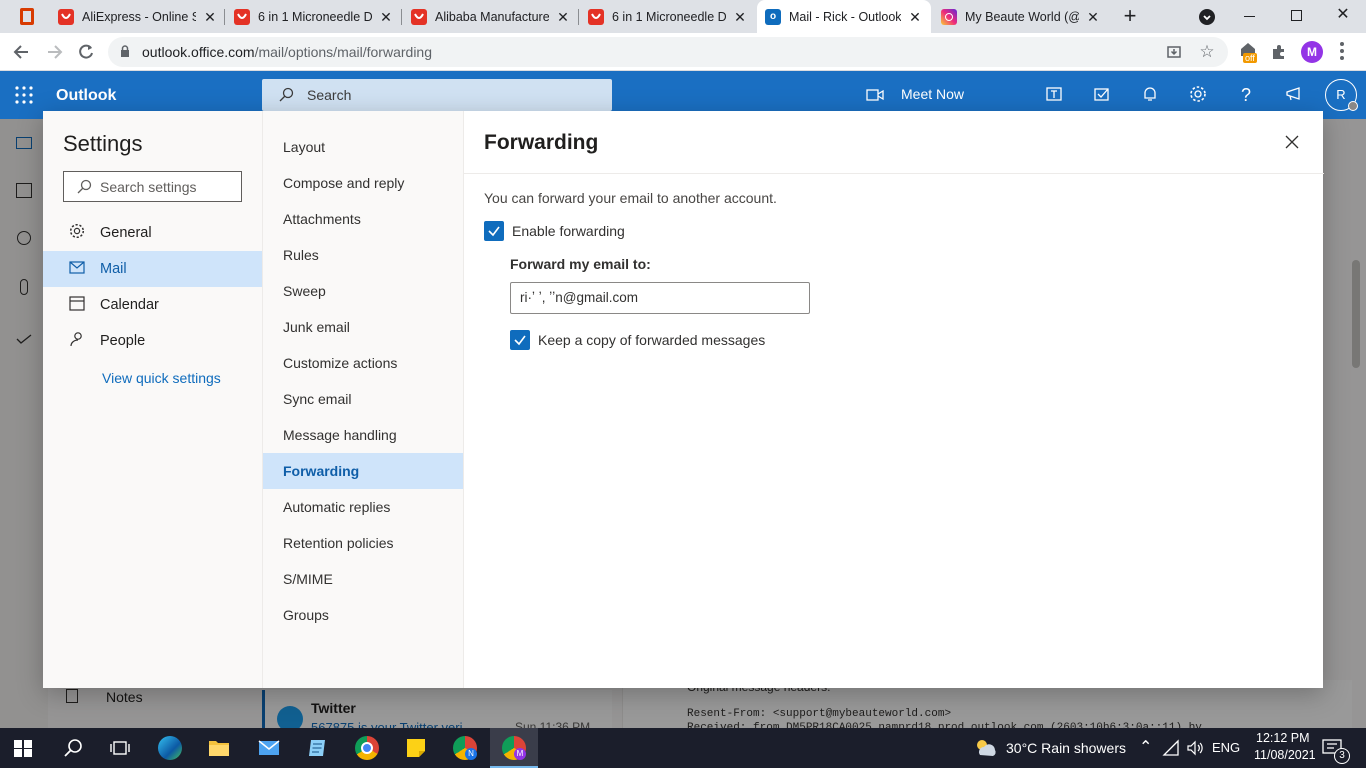  I want to click on chrome-icon, so click(367, 748).